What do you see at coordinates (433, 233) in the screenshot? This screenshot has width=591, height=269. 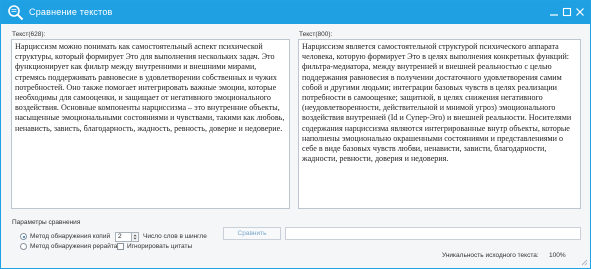 I see `result-field` at bounding box center [433, 233].